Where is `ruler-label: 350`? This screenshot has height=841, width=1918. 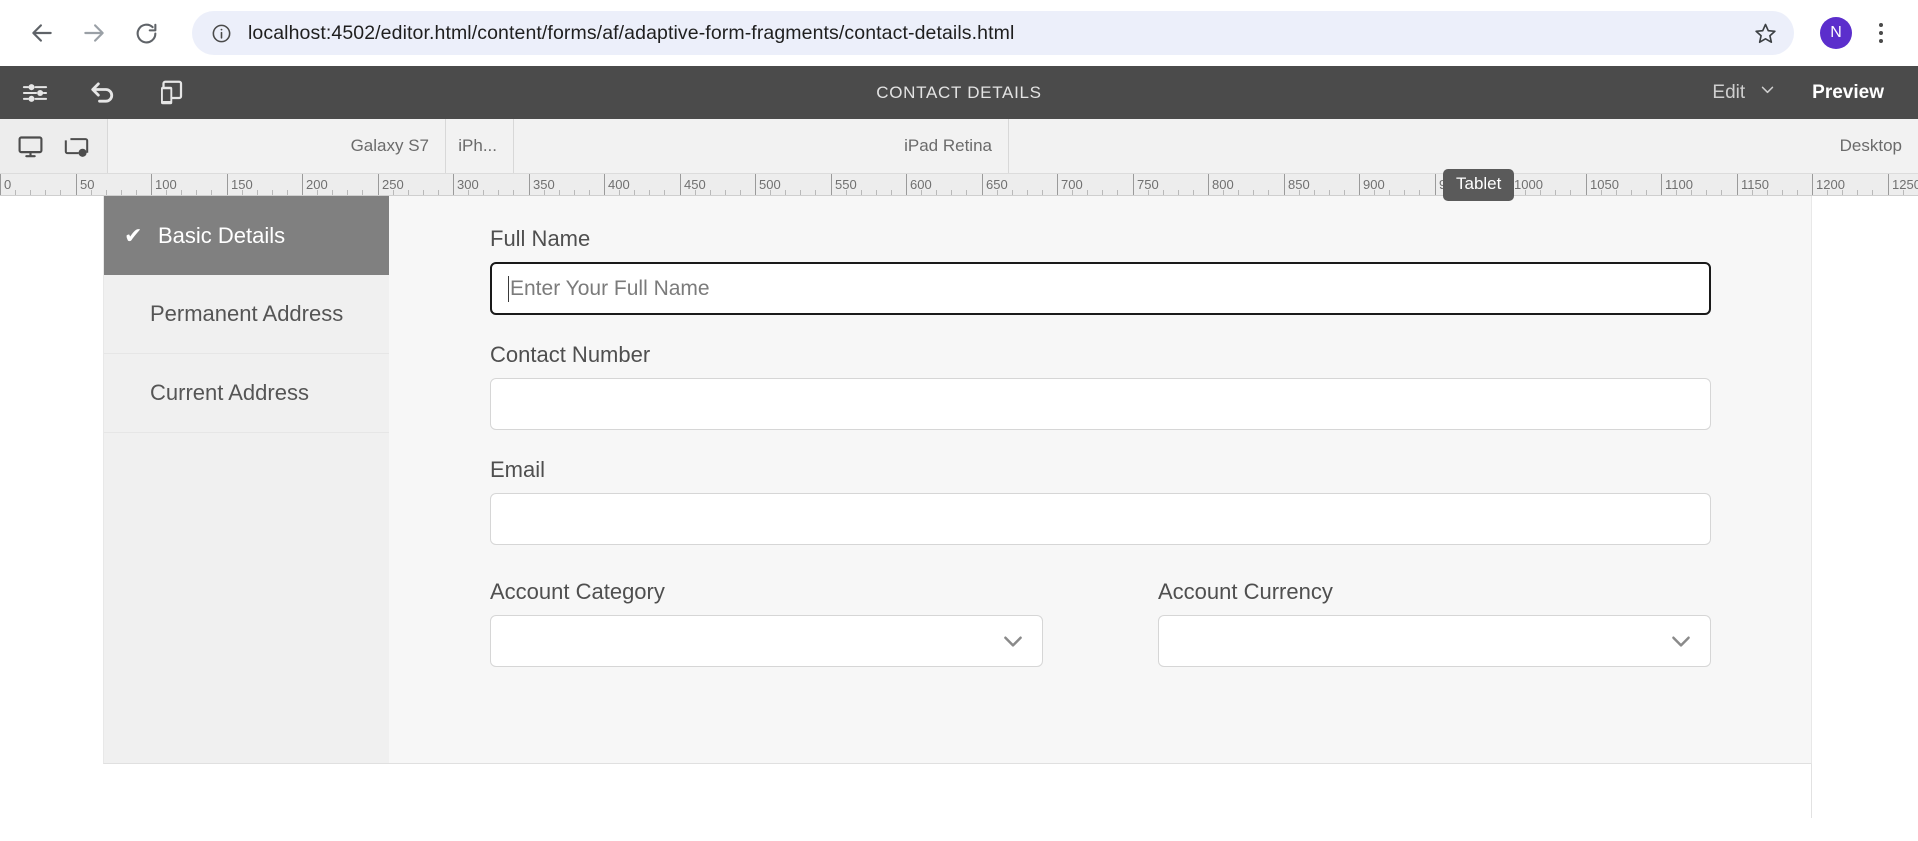 ruler-label: 350 is located at coordinates (544, 184).